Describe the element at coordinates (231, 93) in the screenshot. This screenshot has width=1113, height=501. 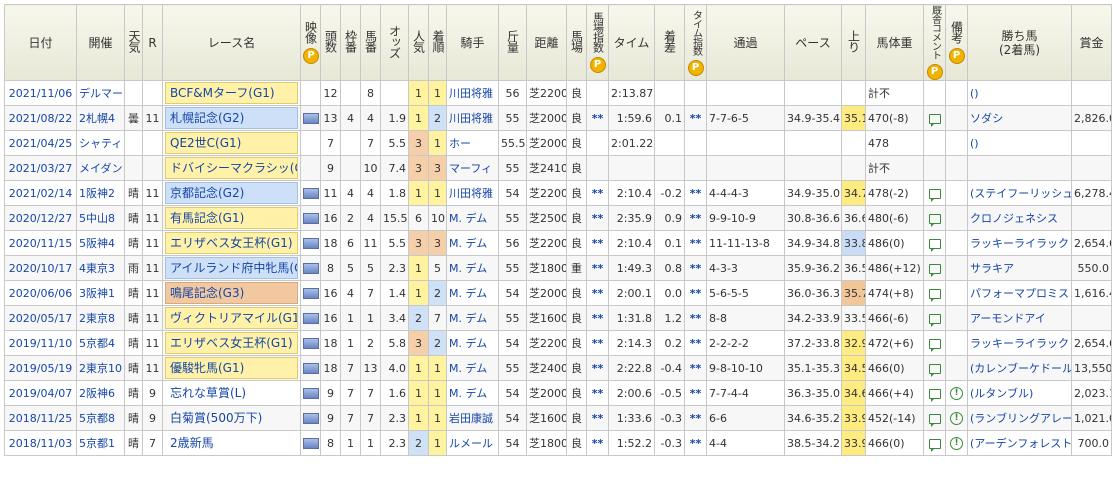
I see `race-name-link: BCF&Mターフ(G1)` at that location.